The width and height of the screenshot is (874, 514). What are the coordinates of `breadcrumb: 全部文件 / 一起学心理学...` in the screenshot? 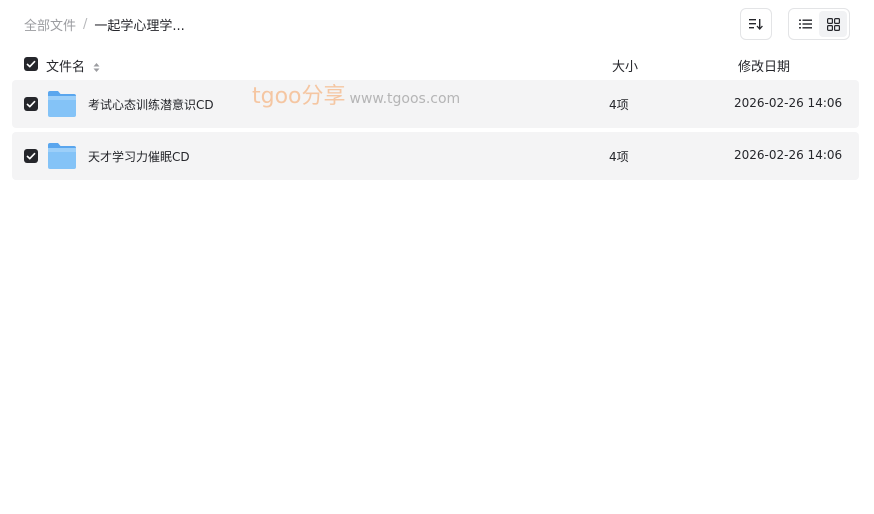 It's located at (104, 24).